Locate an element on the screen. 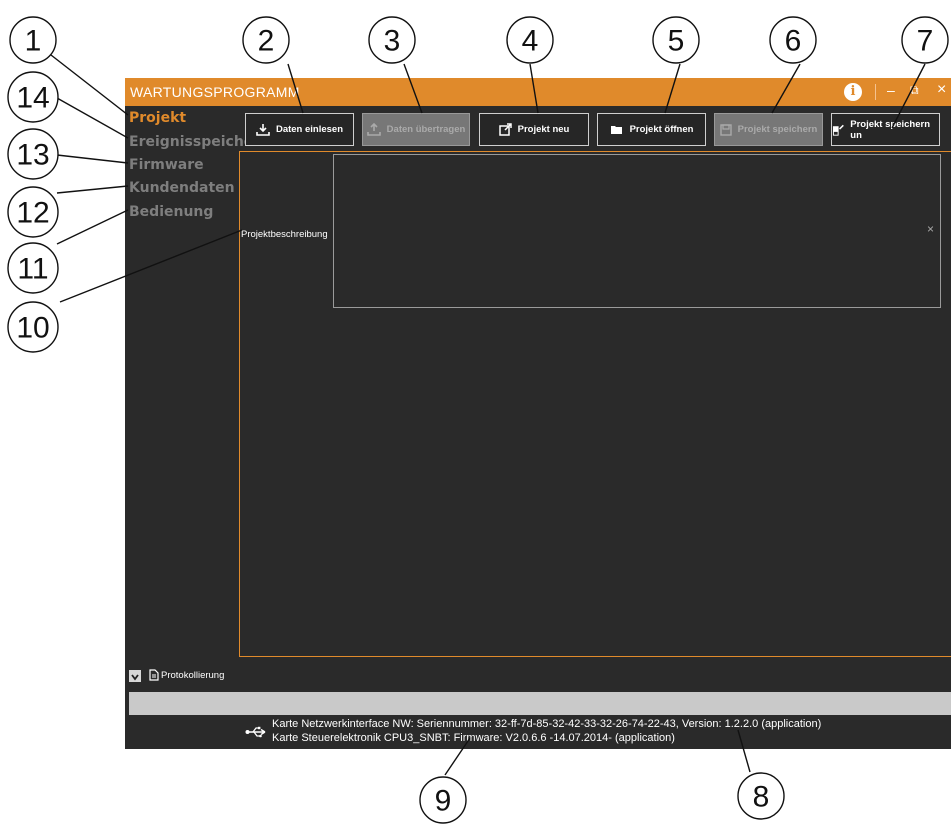 This screenshot has height=830, width=951. transfer-data-button: Daten übertragen is located at coordinates (416, 129).